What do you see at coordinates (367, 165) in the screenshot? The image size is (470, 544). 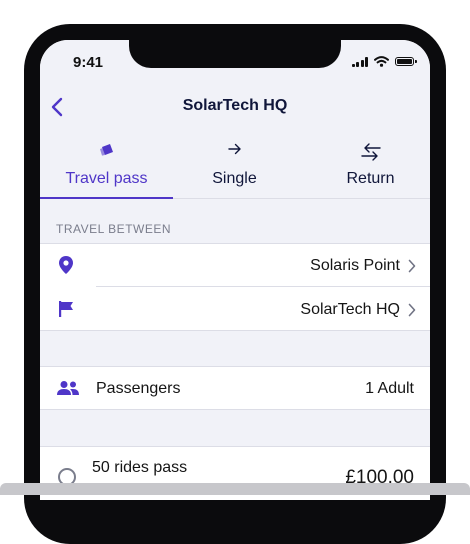 I see `tab-return: Return` at bounding box center [367, 165].